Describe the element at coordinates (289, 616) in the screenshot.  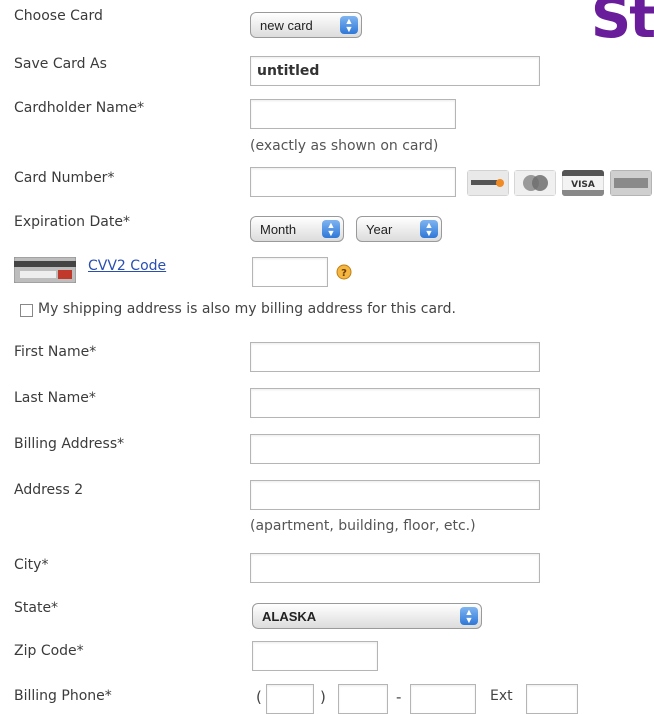
I see `state-value: ALASKA` at that location.